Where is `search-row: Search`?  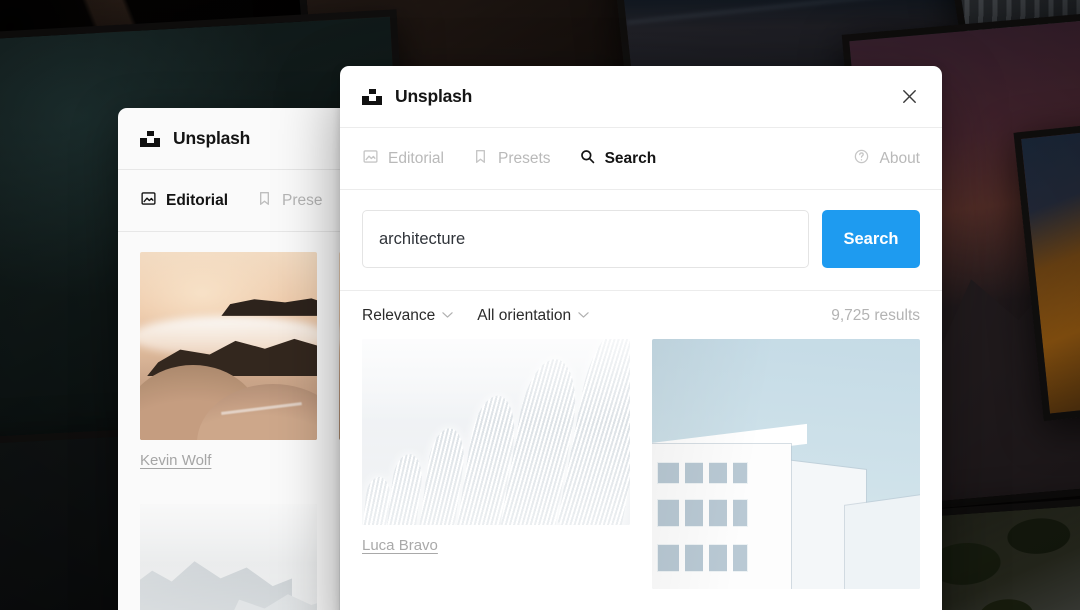 search-row: Search is located at coordinates (641, 240).